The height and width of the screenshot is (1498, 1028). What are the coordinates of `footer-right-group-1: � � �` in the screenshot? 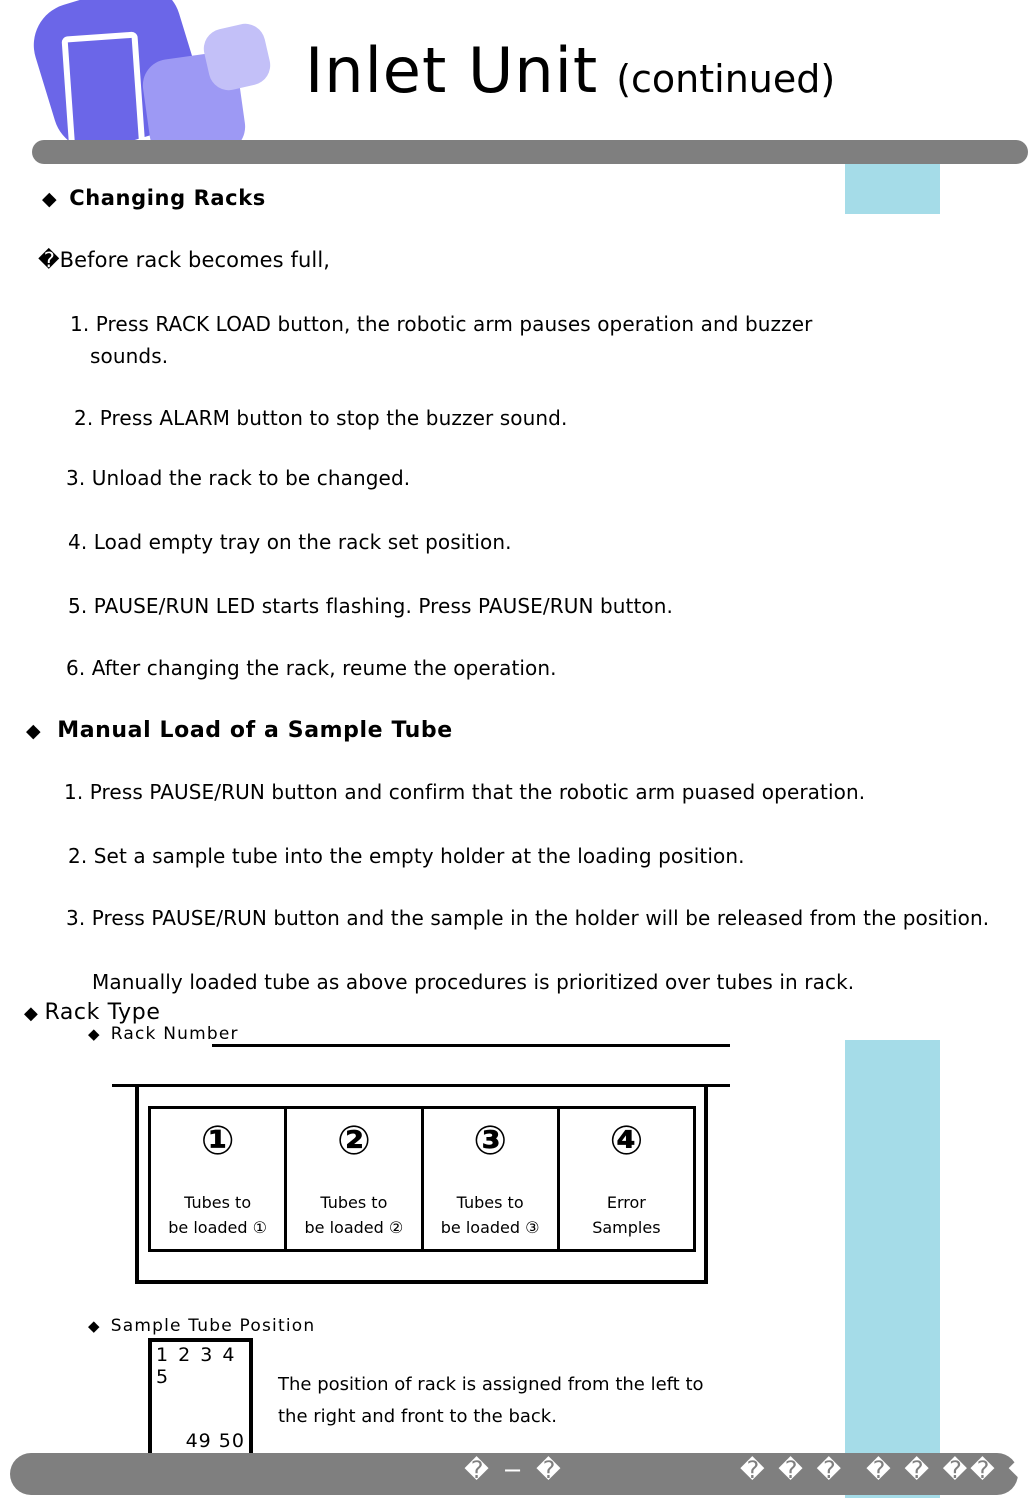 It's located at (792, 1470).